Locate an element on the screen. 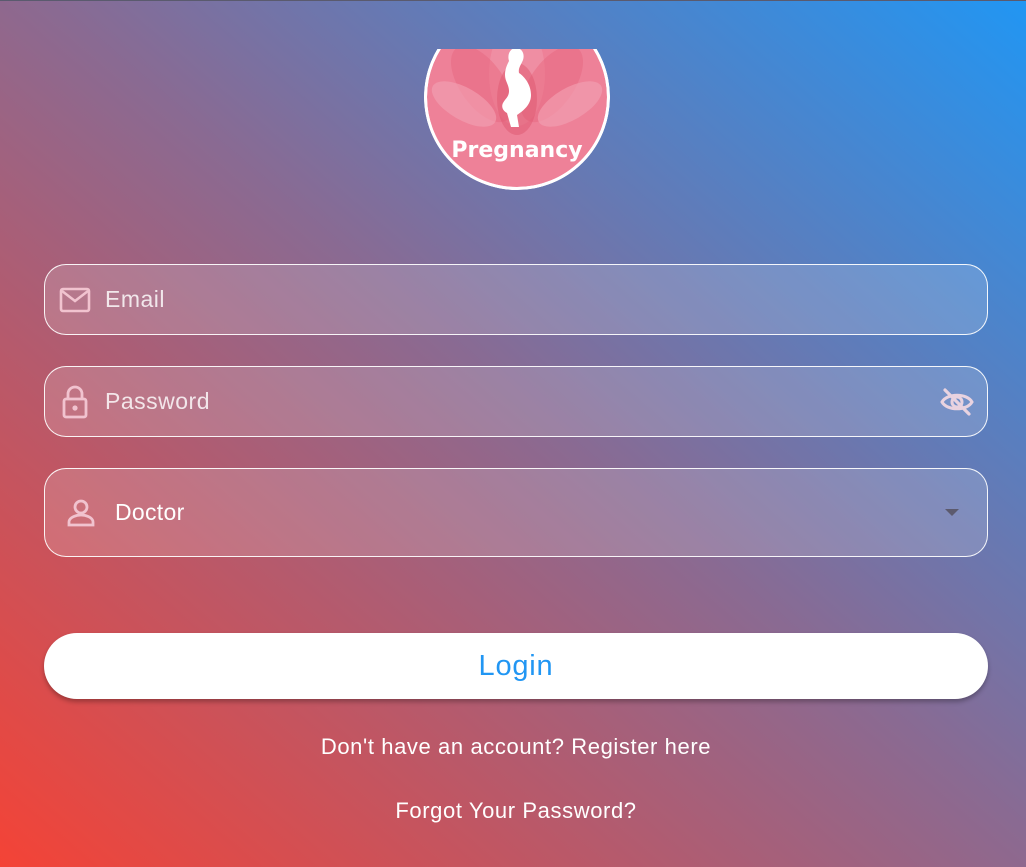 This screenshot has height=867, width=1026. svg-text: Pregnancy is located at coordinates (516, 150).